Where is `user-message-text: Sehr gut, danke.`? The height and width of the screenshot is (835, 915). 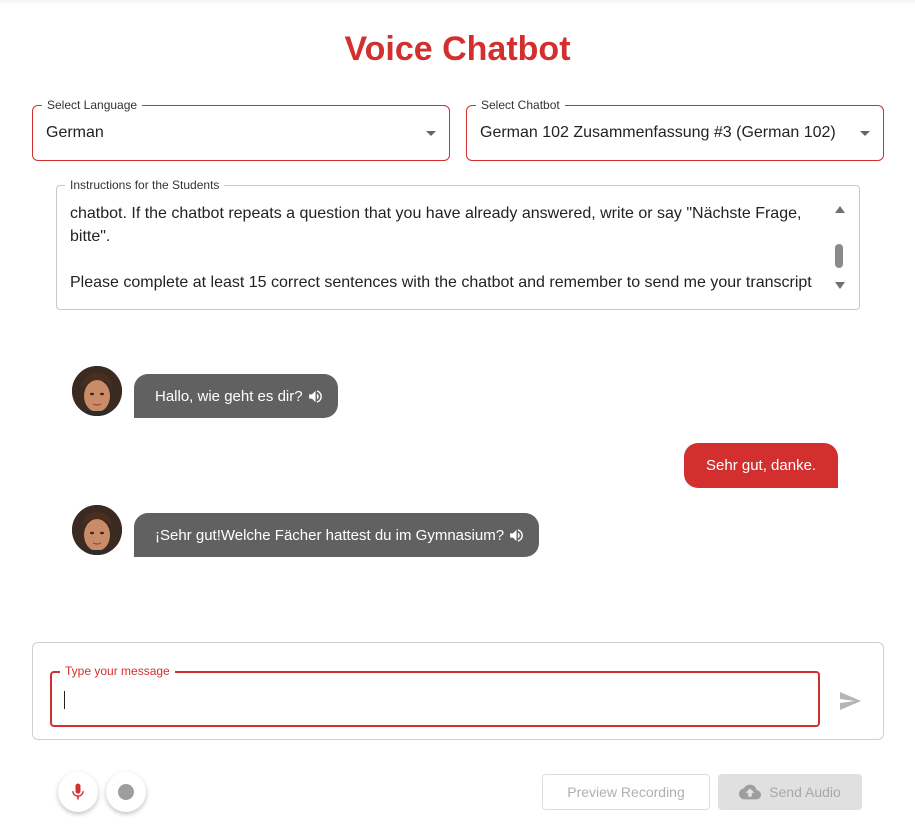
user-message-text: Sehr gut, danke. is located at coordinates (761, 465).